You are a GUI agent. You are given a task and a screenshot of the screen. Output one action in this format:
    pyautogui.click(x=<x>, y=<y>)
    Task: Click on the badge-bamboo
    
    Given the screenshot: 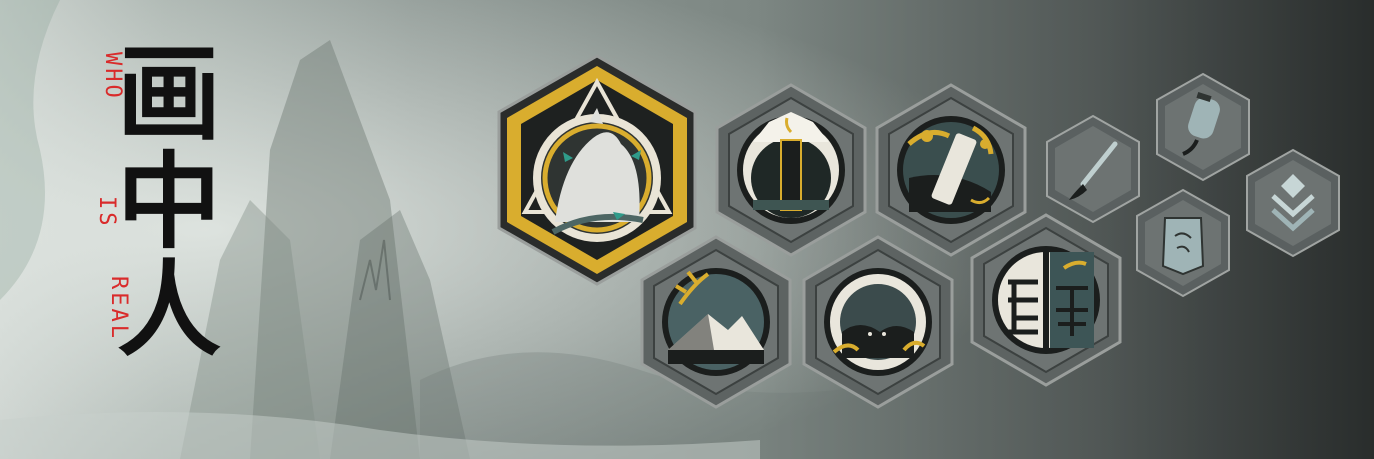 What is the action you would take?
    pyautogui.click(x=716, y=322)
    